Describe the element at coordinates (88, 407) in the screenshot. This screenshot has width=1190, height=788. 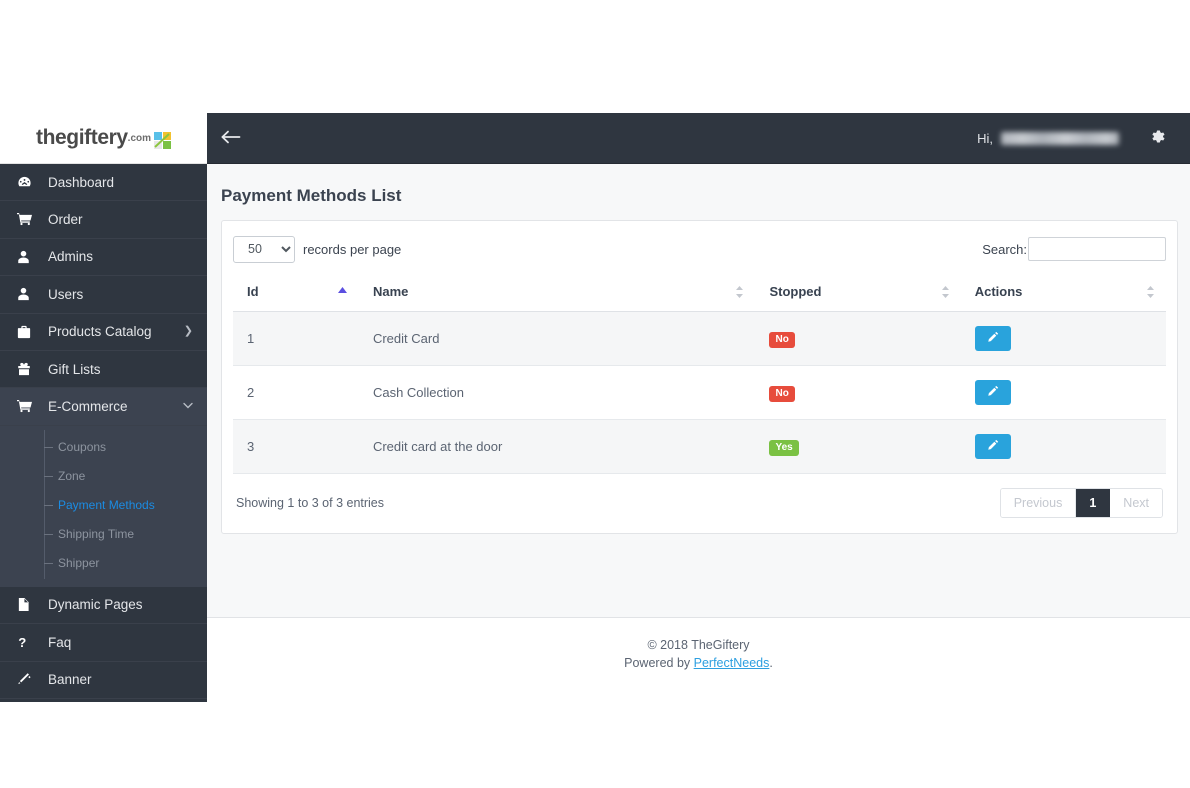
I see `sidebar-item-label: E-Commerce` at that location.